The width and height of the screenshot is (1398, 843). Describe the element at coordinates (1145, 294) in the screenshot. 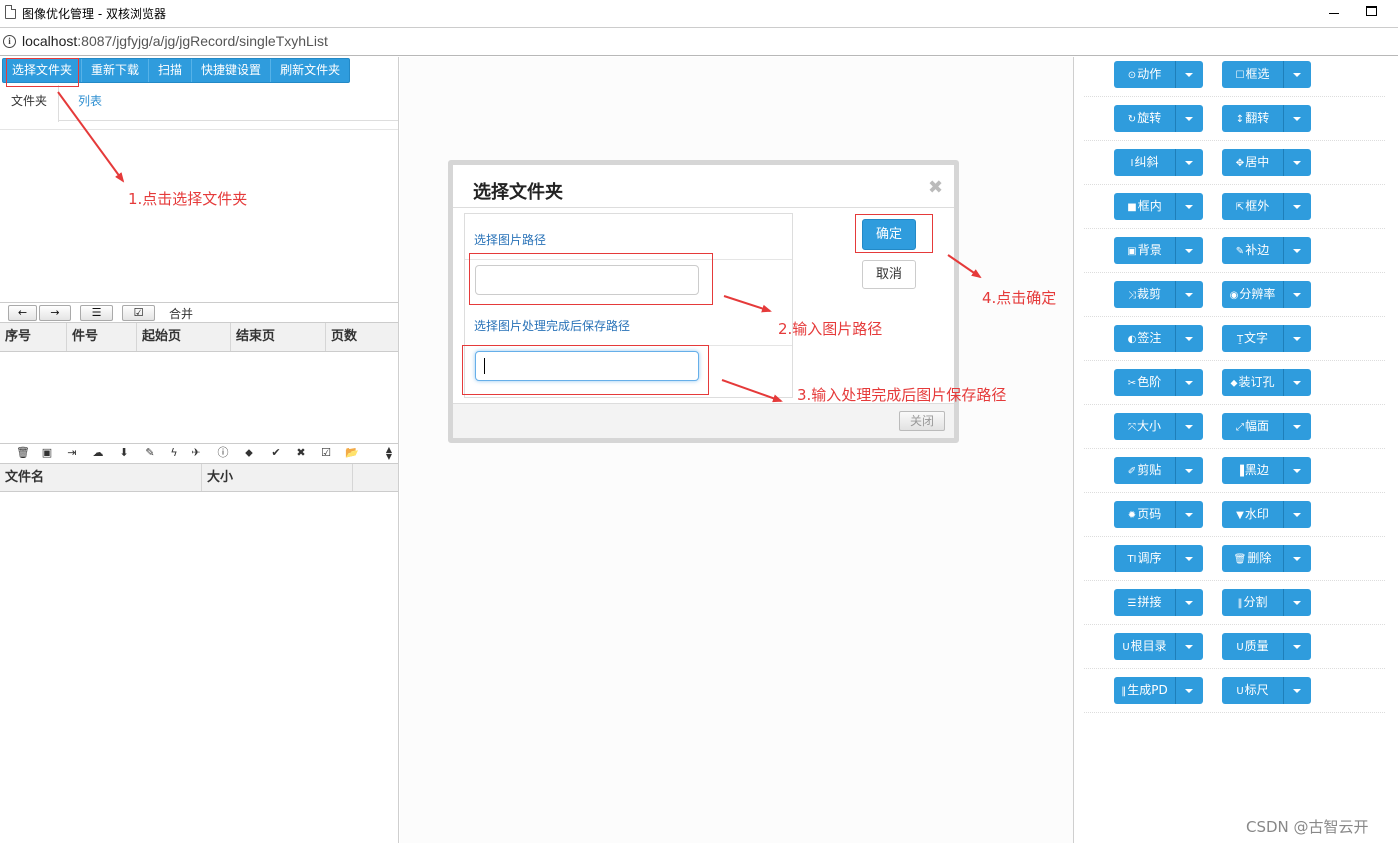

I see `tool-button: ⤨裁剪` at that location.